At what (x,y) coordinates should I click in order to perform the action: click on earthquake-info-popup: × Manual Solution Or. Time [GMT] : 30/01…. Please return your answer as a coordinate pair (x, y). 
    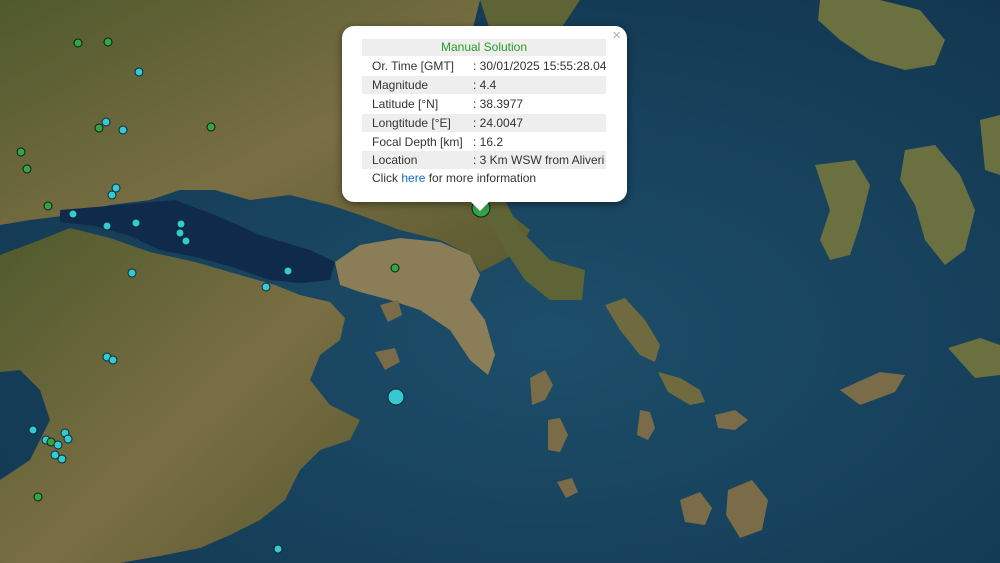
    Looking at the image, I should click on (484, 118).